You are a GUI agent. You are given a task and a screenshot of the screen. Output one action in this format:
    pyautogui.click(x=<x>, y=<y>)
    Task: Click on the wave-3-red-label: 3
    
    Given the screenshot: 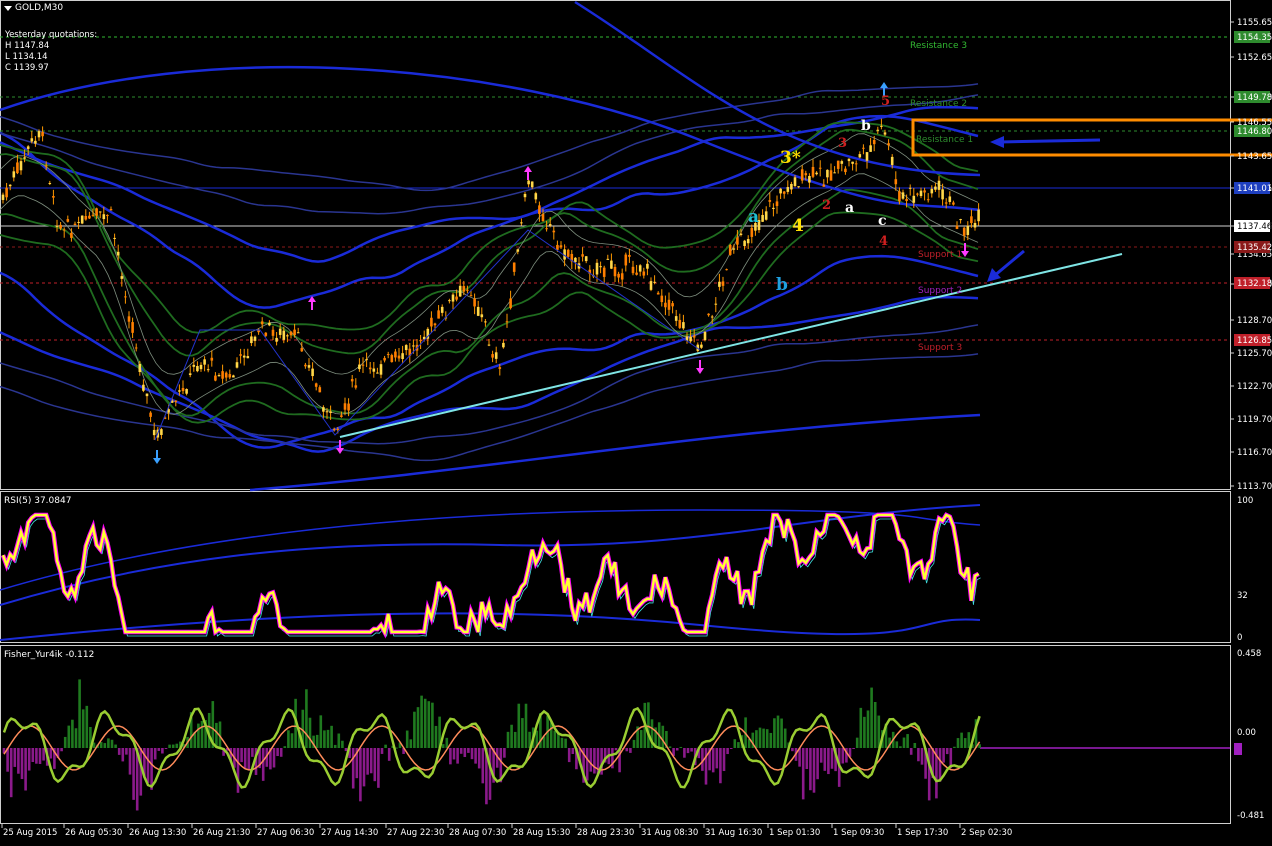 What is the action you would take?
    pyautogui.click(x=842, y=143)
    